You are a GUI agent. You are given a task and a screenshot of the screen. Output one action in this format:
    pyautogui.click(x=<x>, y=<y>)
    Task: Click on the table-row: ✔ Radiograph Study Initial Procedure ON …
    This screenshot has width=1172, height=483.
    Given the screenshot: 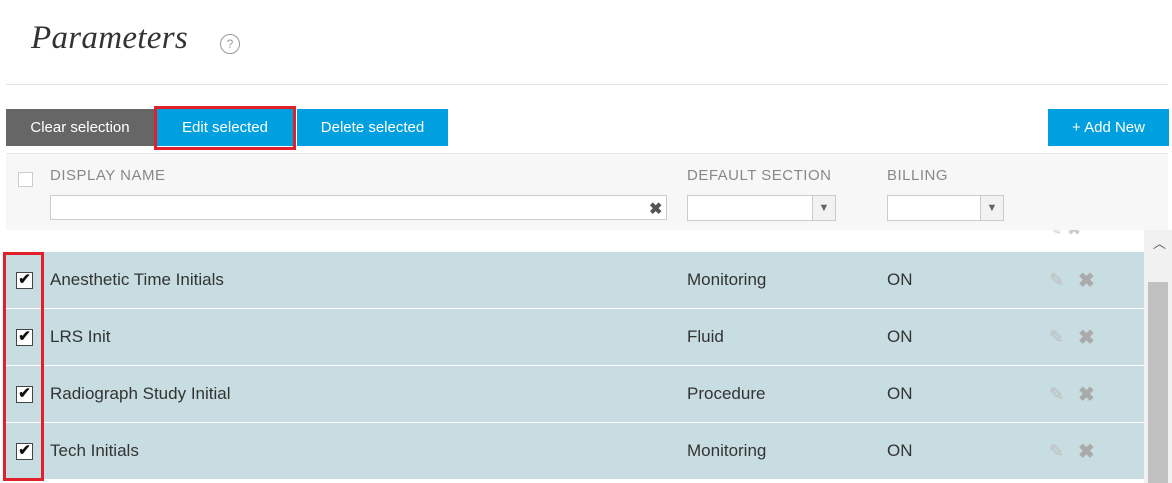 What is the action you would take?
    pyautogui.click(x=575, y=394)
    